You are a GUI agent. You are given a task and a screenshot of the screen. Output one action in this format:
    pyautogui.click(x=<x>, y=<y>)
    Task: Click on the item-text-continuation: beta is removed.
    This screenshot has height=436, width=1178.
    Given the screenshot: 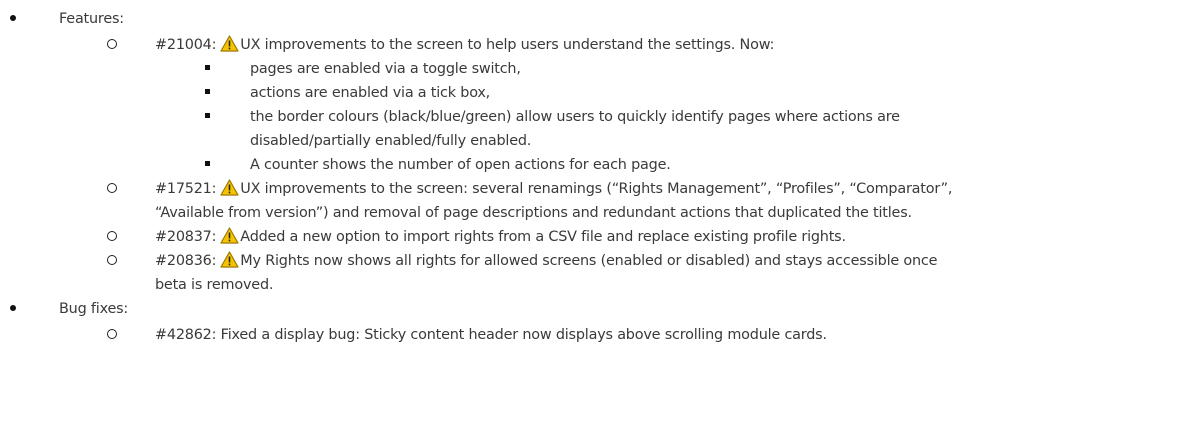 What is the action you would take?
    pyautogui.click(x=214, y=285)
    